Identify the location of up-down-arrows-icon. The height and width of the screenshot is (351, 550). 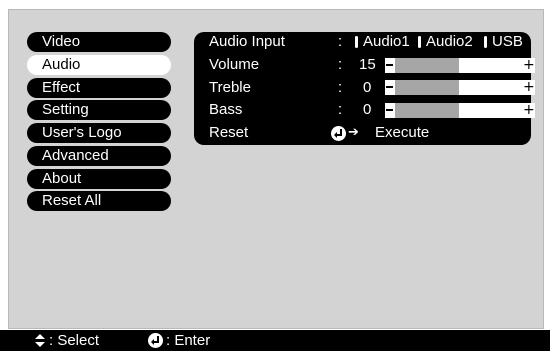
(40, 340).